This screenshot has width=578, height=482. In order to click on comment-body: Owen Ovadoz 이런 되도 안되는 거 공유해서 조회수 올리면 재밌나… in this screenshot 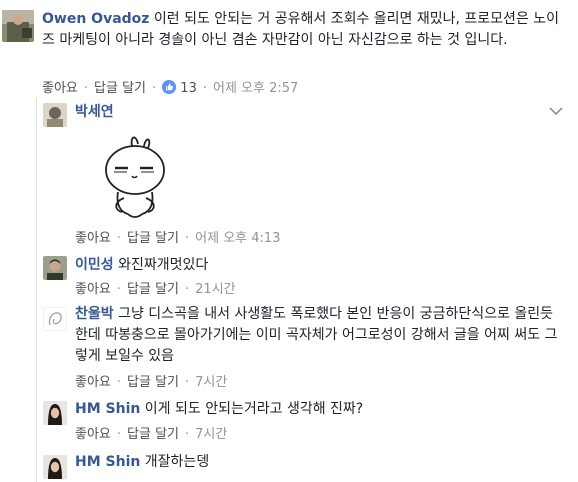, I will do `click(306, 30)`.